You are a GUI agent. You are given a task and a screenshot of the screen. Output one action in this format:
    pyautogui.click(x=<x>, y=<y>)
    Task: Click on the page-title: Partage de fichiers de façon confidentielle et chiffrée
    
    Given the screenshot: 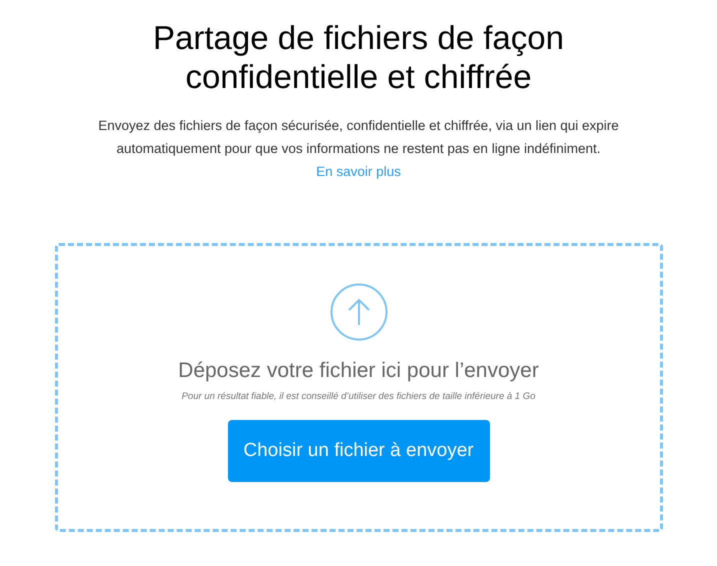 What is the action you would take?
    pyautogui.click(x=358, y=57)
    